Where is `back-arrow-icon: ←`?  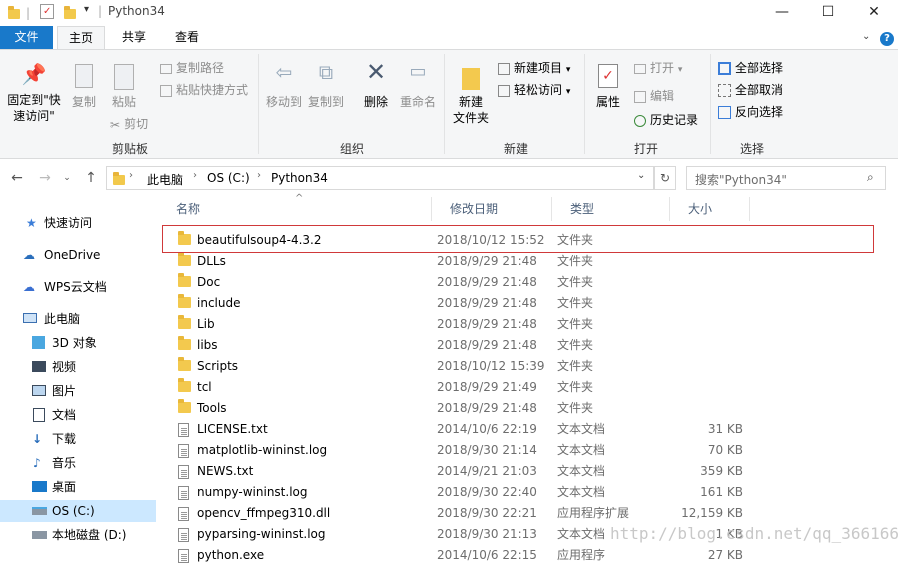 back-arrow-icon: ← is located at coordinates (17, 178).